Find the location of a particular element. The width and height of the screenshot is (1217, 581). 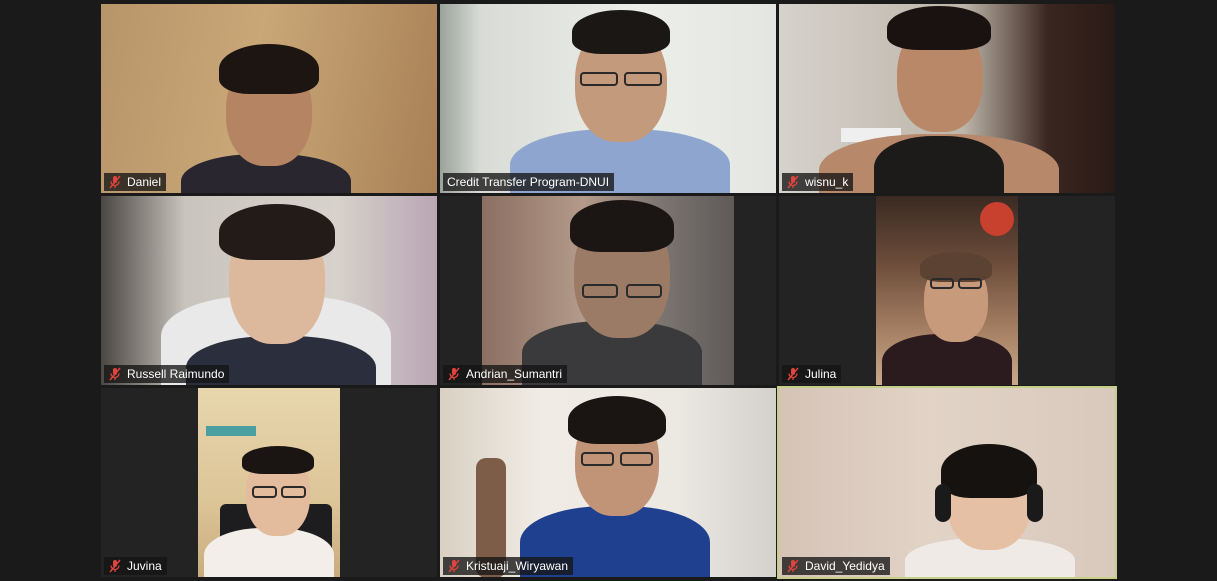

participant-tile-david-yedidya: David_Yedidya is located at coordinates (947, 482).